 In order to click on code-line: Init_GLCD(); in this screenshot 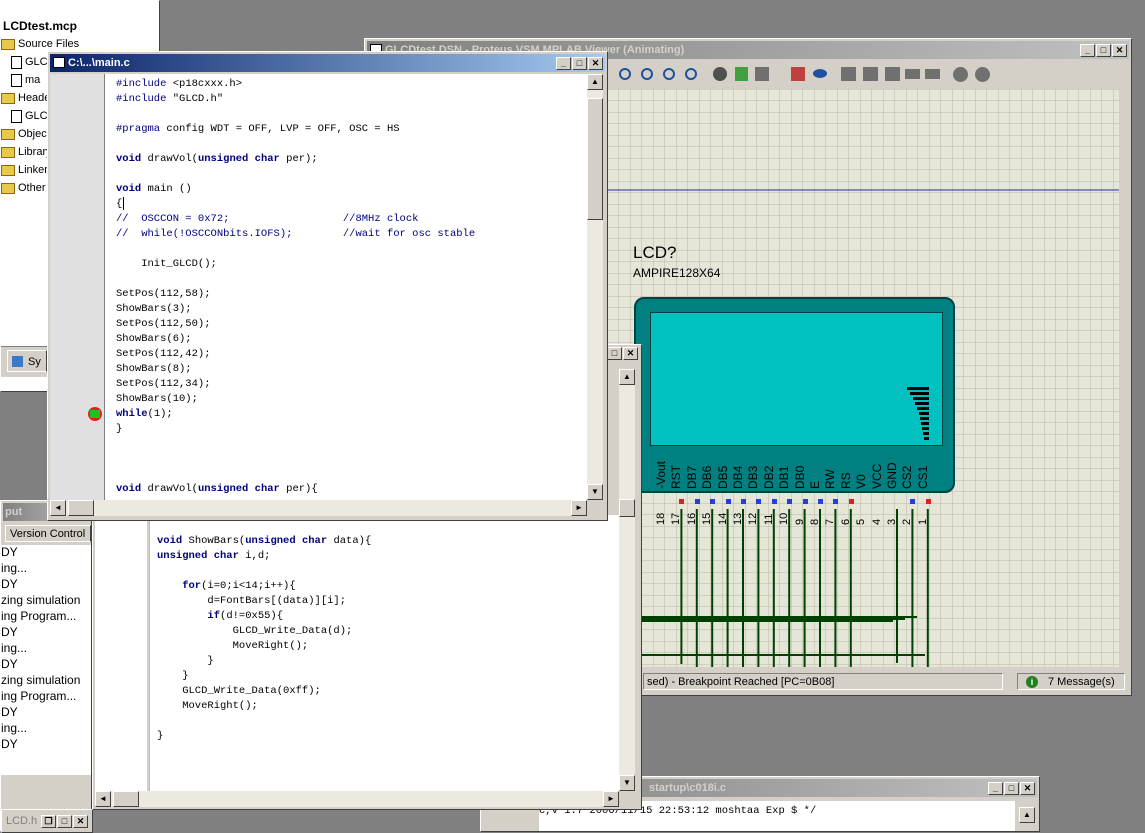, I will do `click(166, 264)`.